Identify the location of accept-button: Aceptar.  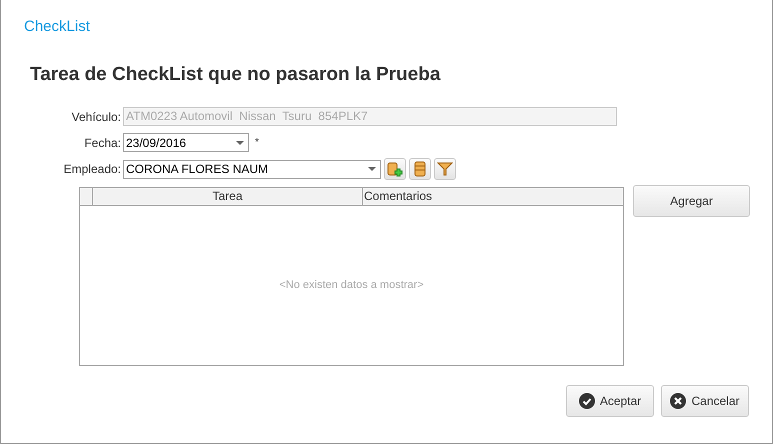
(610, 401).